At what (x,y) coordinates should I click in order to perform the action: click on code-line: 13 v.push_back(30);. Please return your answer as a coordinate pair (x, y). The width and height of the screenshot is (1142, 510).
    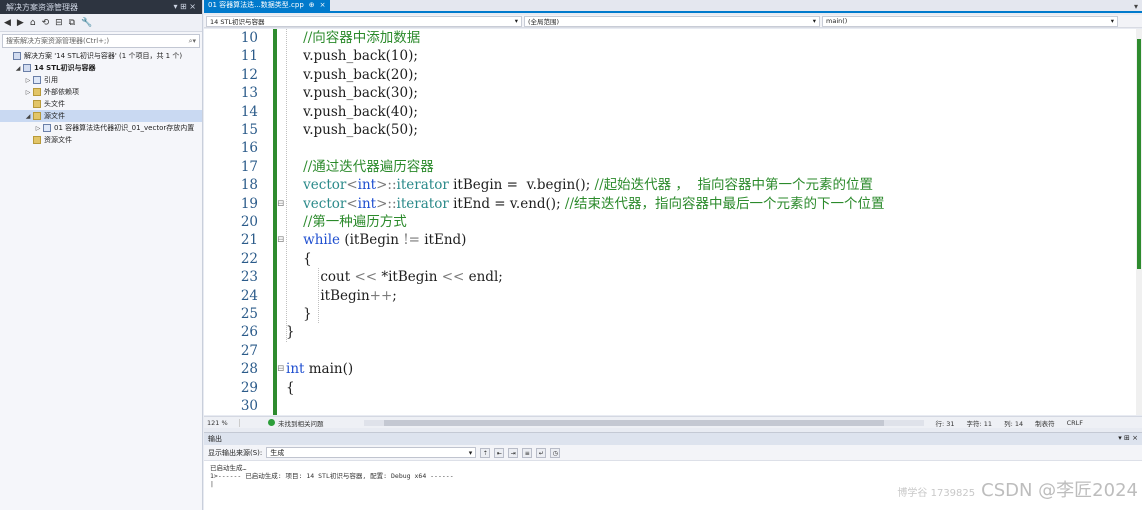
    Looking at the image, I should click on (671, 93).